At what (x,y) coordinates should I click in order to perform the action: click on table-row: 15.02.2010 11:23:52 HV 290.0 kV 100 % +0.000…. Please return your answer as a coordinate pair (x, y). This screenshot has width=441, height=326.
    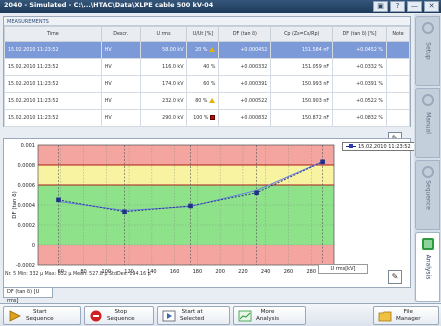
    Looking at the image, I should click on (207, 118).